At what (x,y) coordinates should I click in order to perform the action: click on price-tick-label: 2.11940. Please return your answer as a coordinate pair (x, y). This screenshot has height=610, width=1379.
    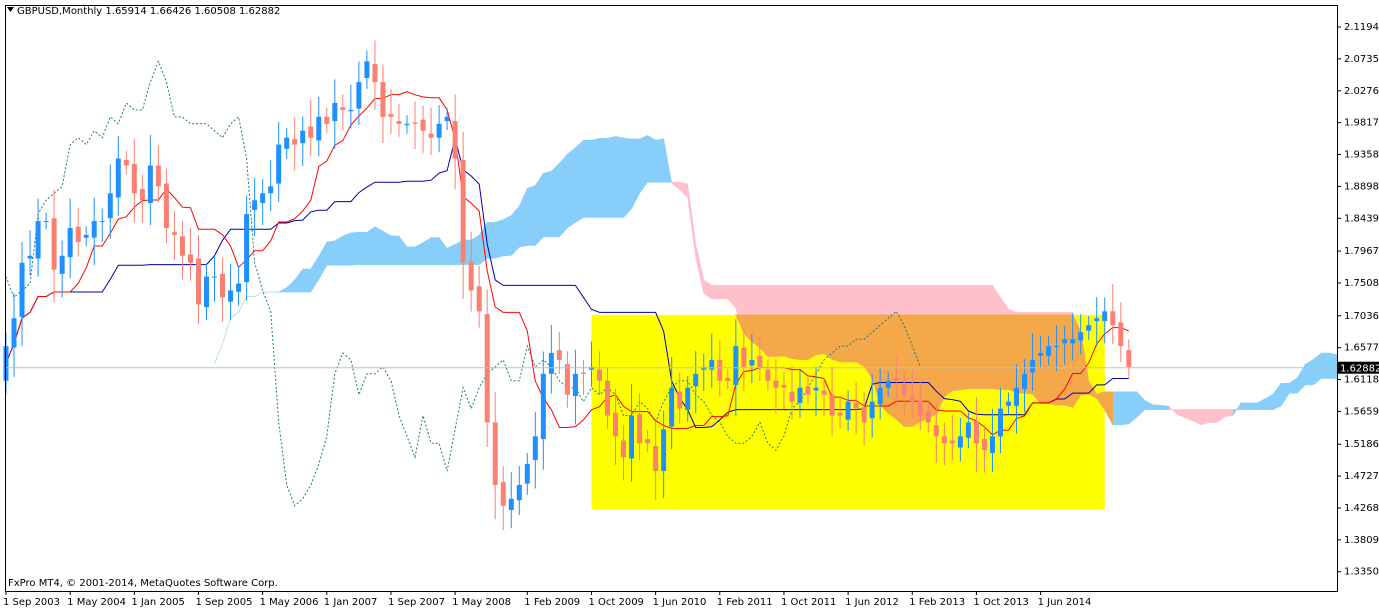
    Looking at the image, I should click on (1361, 27).